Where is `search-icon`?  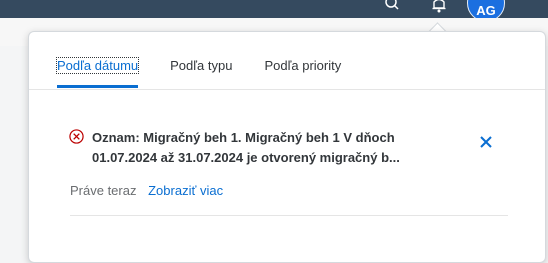
search-icon is located at coordinates (392, 7).